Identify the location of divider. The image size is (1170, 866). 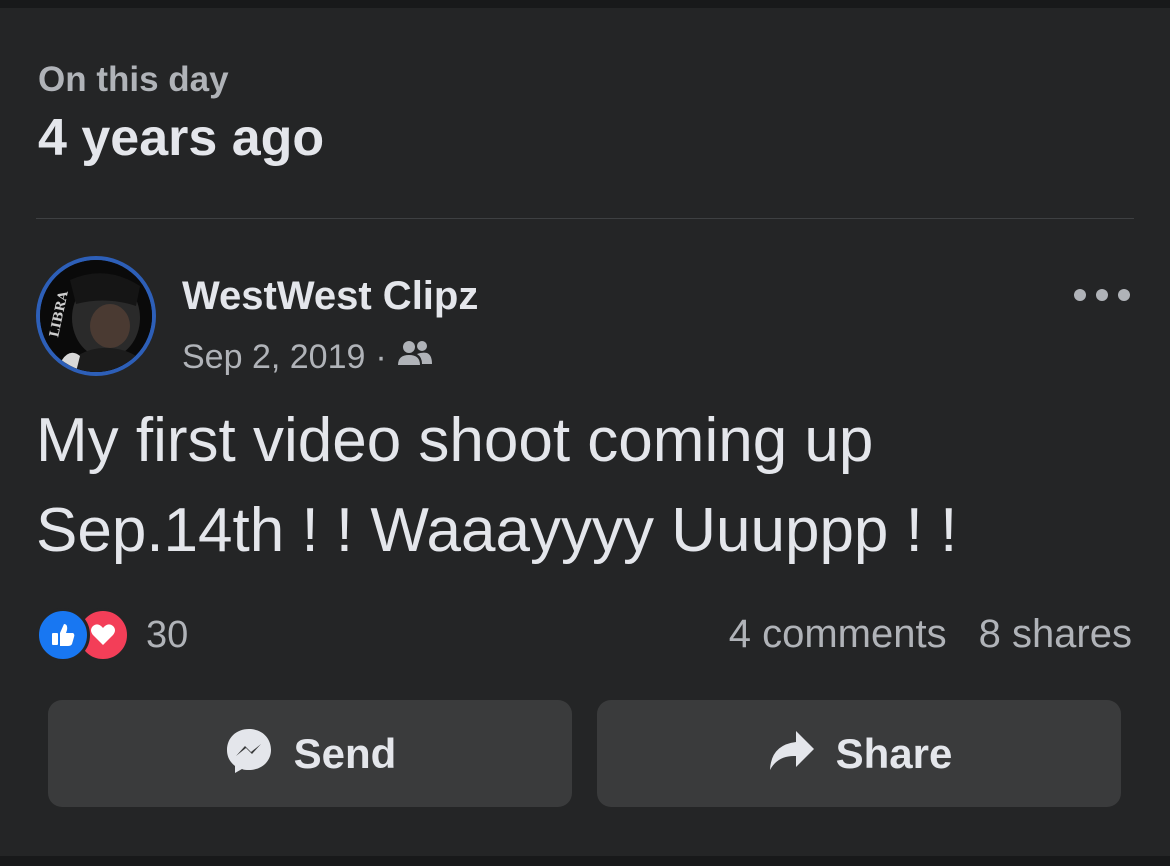
(585, 218).